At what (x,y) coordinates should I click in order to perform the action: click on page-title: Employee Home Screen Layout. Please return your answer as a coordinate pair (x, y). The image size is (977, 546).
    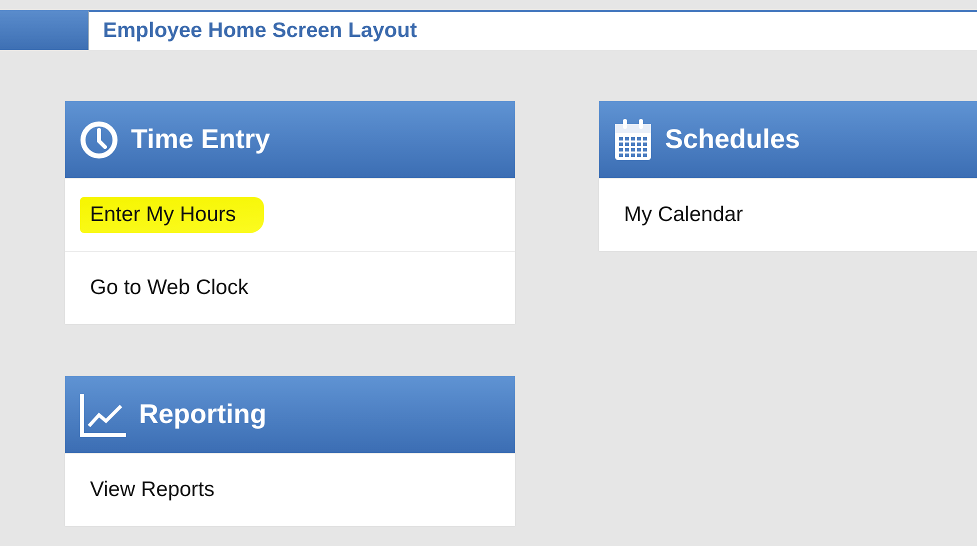
    Looking at the image, I should click on (532, 30).